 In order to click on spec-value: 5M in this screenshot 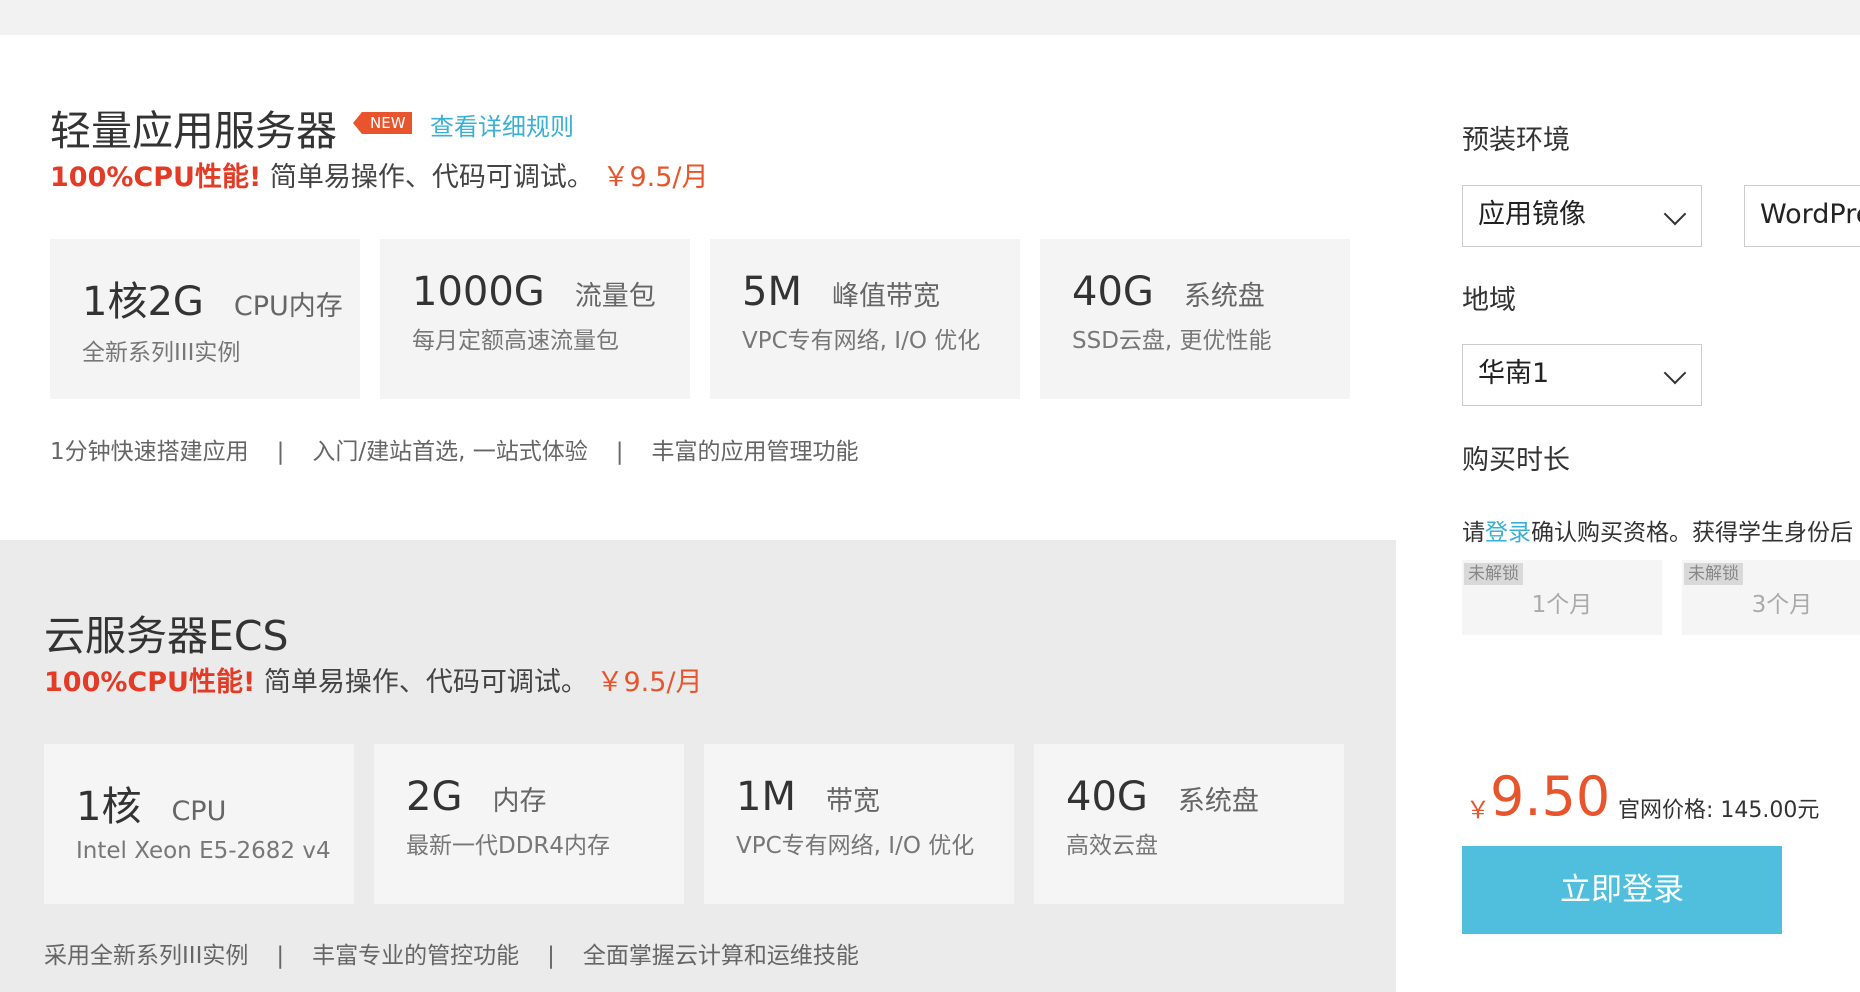, I will do `click(772, 292)`.